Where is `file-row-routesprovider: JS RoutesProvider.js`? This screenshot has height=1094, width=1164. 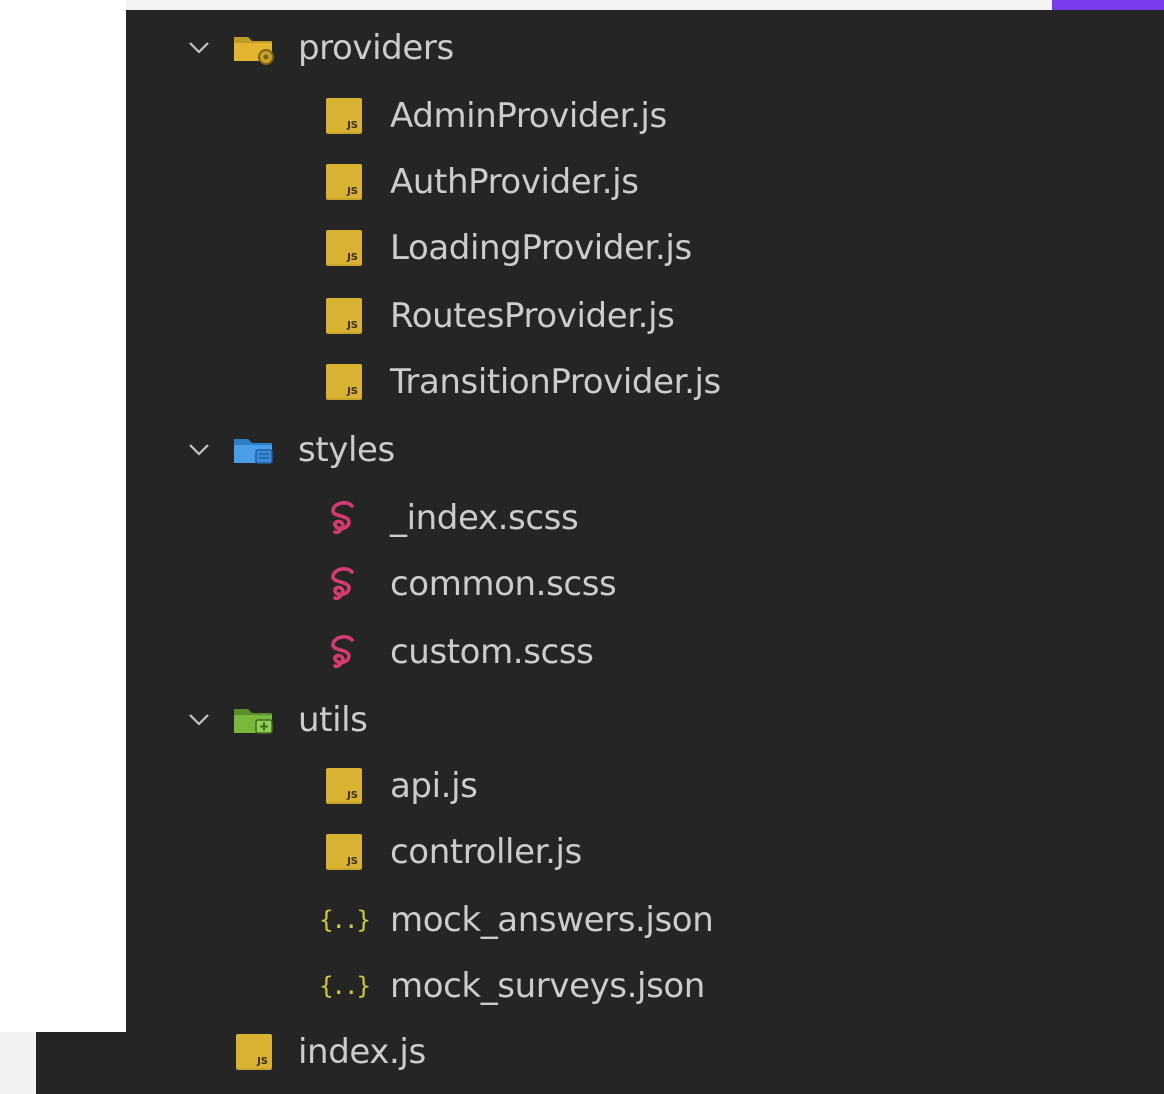
file-row-routesprovider: JS RoutesProvider.js is located at coordinates (645, 316).